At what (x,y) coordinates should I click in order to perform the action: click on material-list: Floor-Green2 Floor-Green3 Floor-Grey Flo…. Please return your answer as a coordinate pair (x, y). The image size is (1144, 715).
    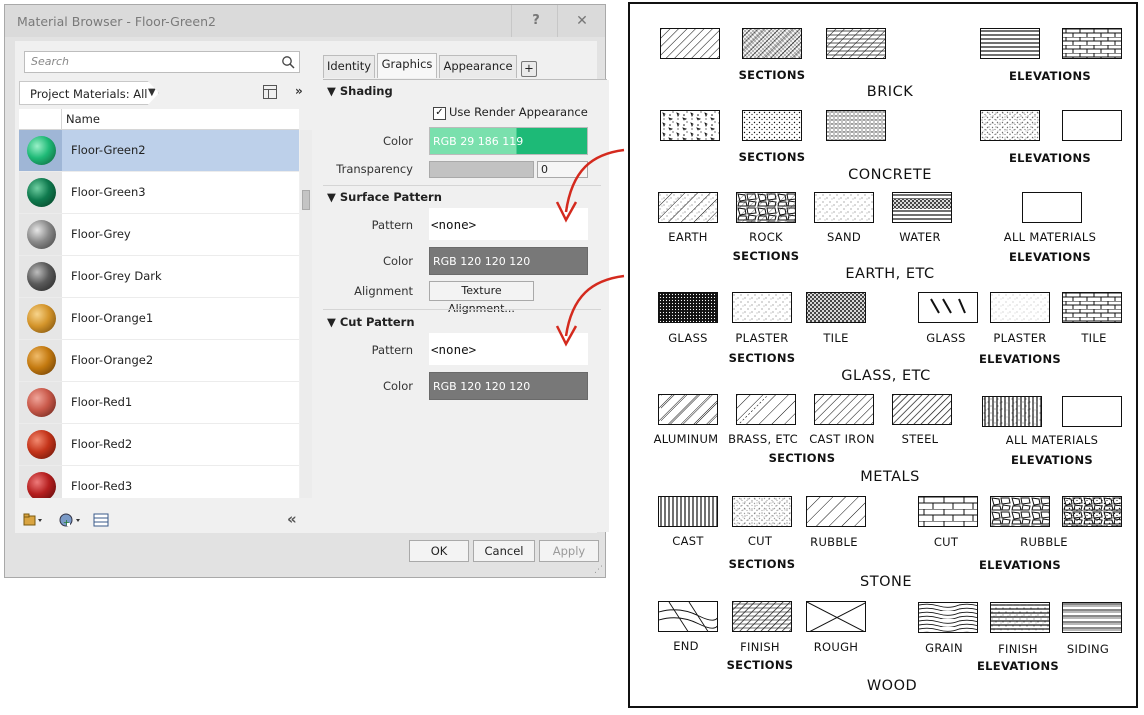
    Looking at the image, I should click on (159, 314).